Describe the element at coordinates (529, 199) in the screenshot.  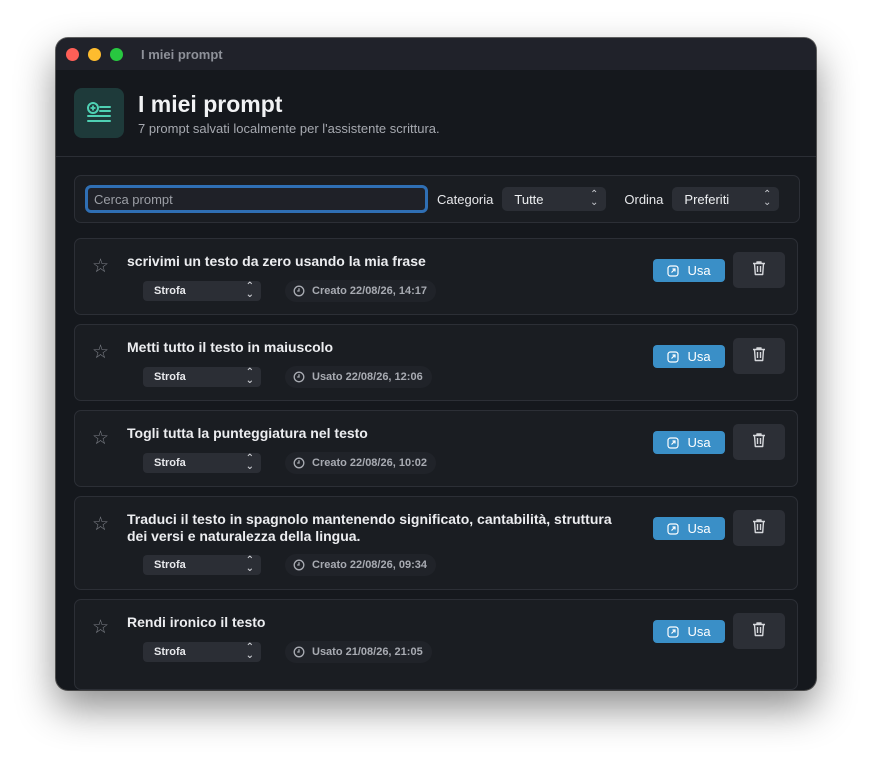
I see `category-select-value: Tutte` at that location.